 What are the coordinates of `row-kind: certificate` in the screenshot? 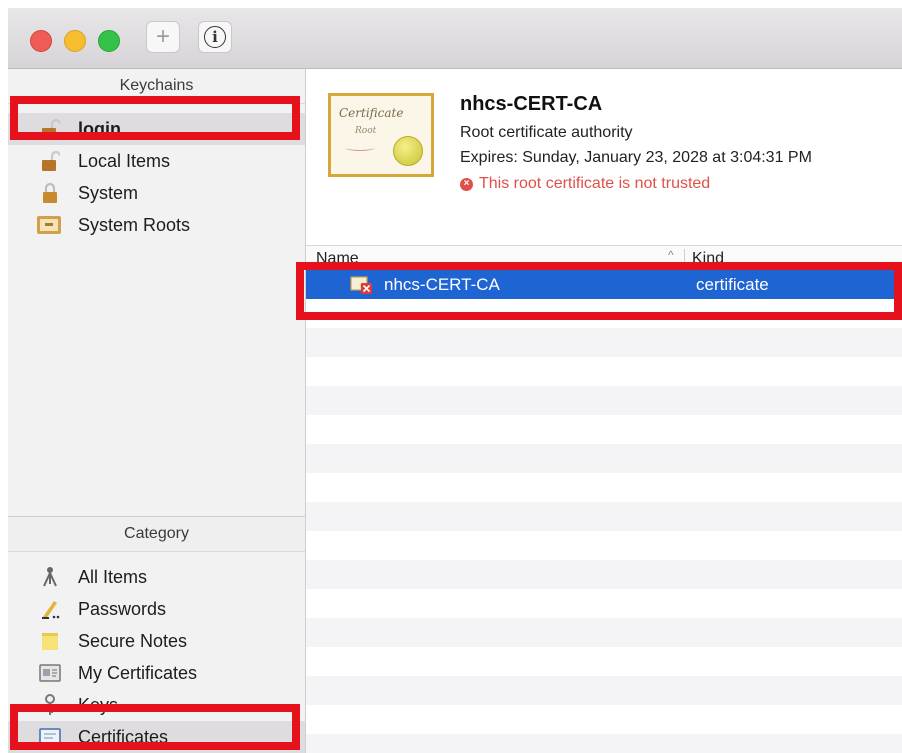 It's located at (732, 284).